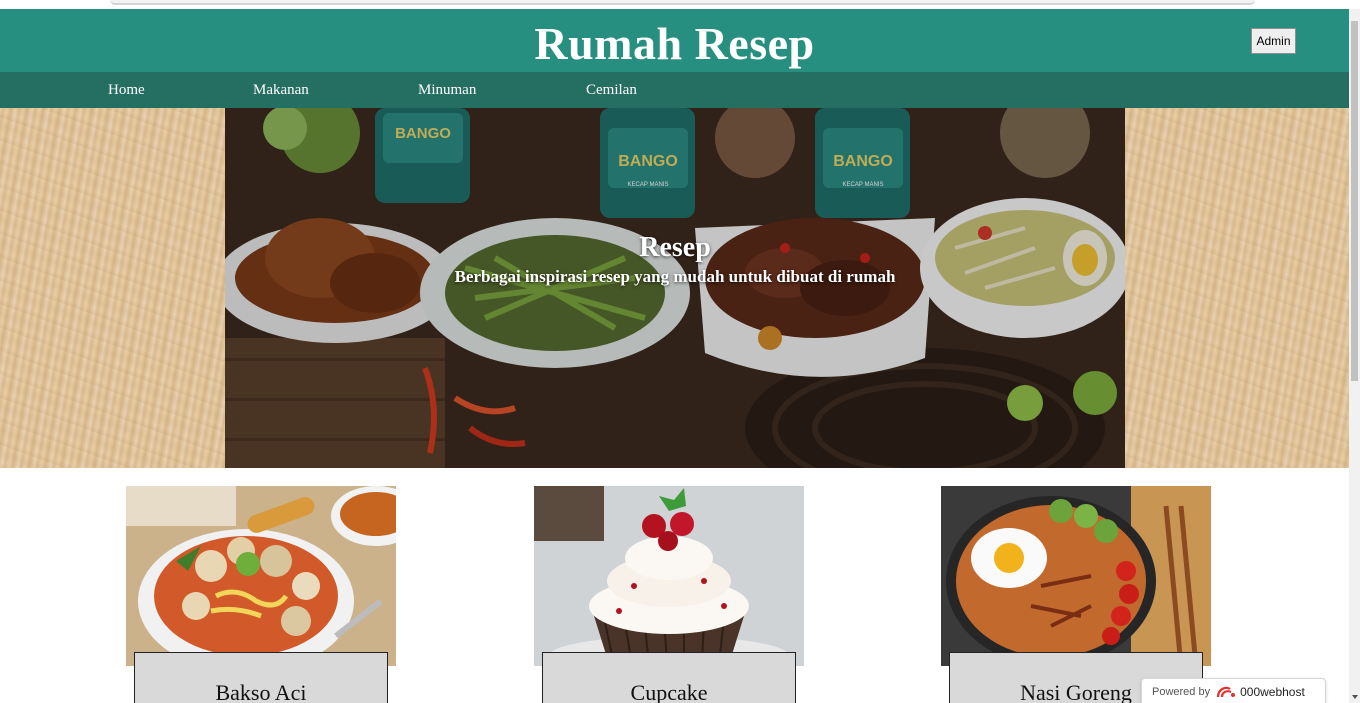 This screenshot has width=1360, height=703. I want to click on recipe-name-cupcake: Cupcake, so click(669, 677).